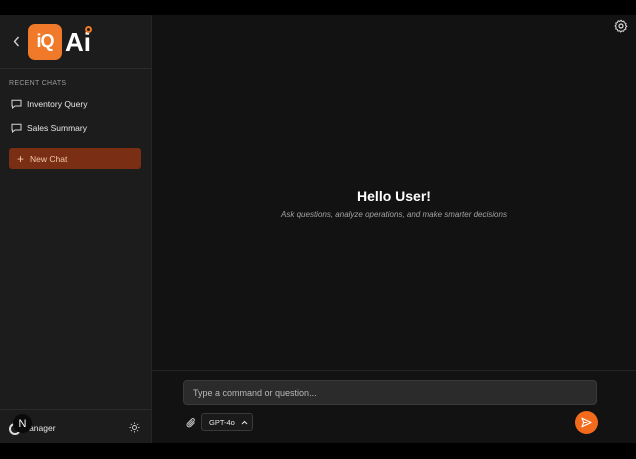 The width and height of the screenshot is (636, 459). Describe the element at coordinates (621, 26) in the screenshot. I see `gear-icon` at that location.